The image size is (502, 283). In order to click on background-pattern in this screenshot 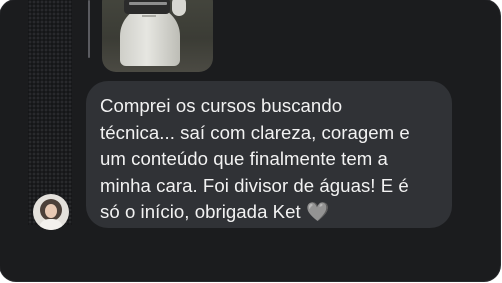, I will do `click(50, 112)`.